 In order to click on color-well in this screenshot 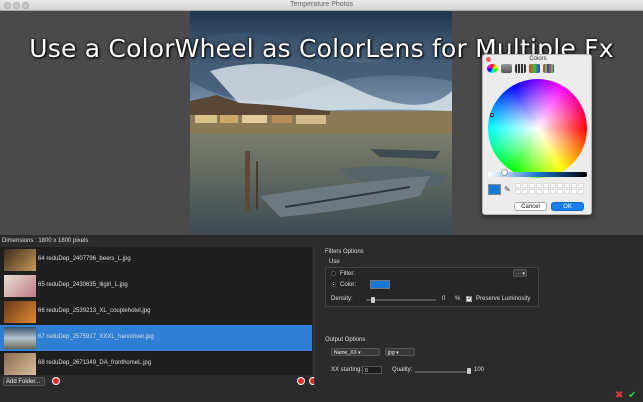, I will do `click(380, 284)`.